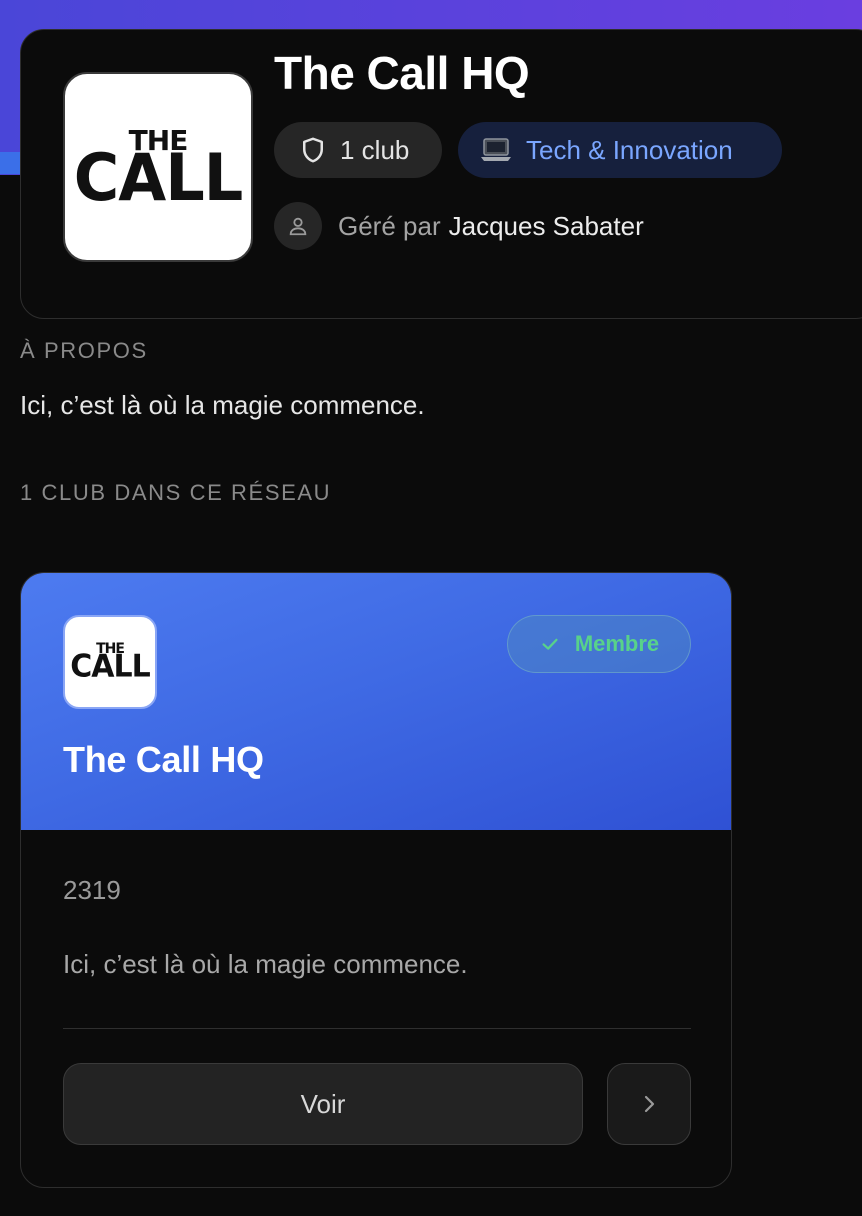 Image resolution: width=862 pixels, height=1216 pixels. What do you see at coordinates (265, 964) in the screenshot?
I see `club-description: Ici, c’est là où la magie commence.` at bounding box center [265, 964].